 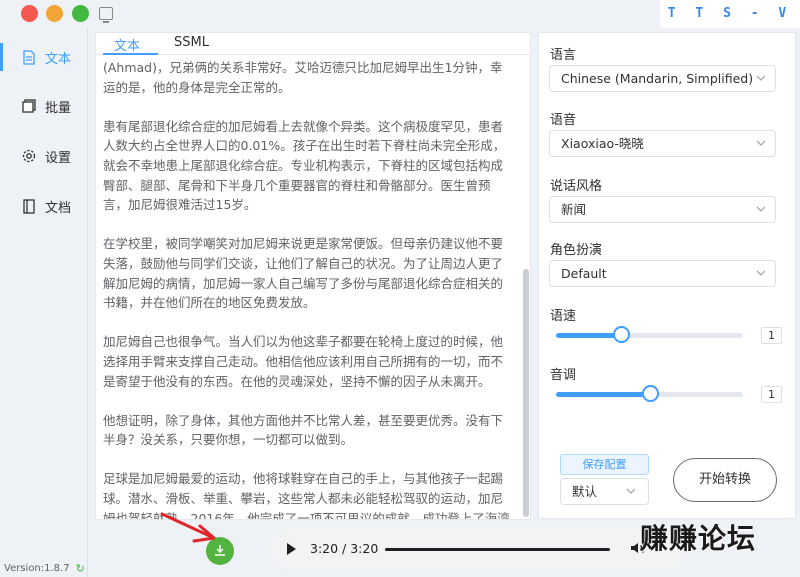 What do you see at coordinates (313, 44) in the screenshot?
I see `editor-tabs: 文本 SSML` at bounding box center [313, 44].